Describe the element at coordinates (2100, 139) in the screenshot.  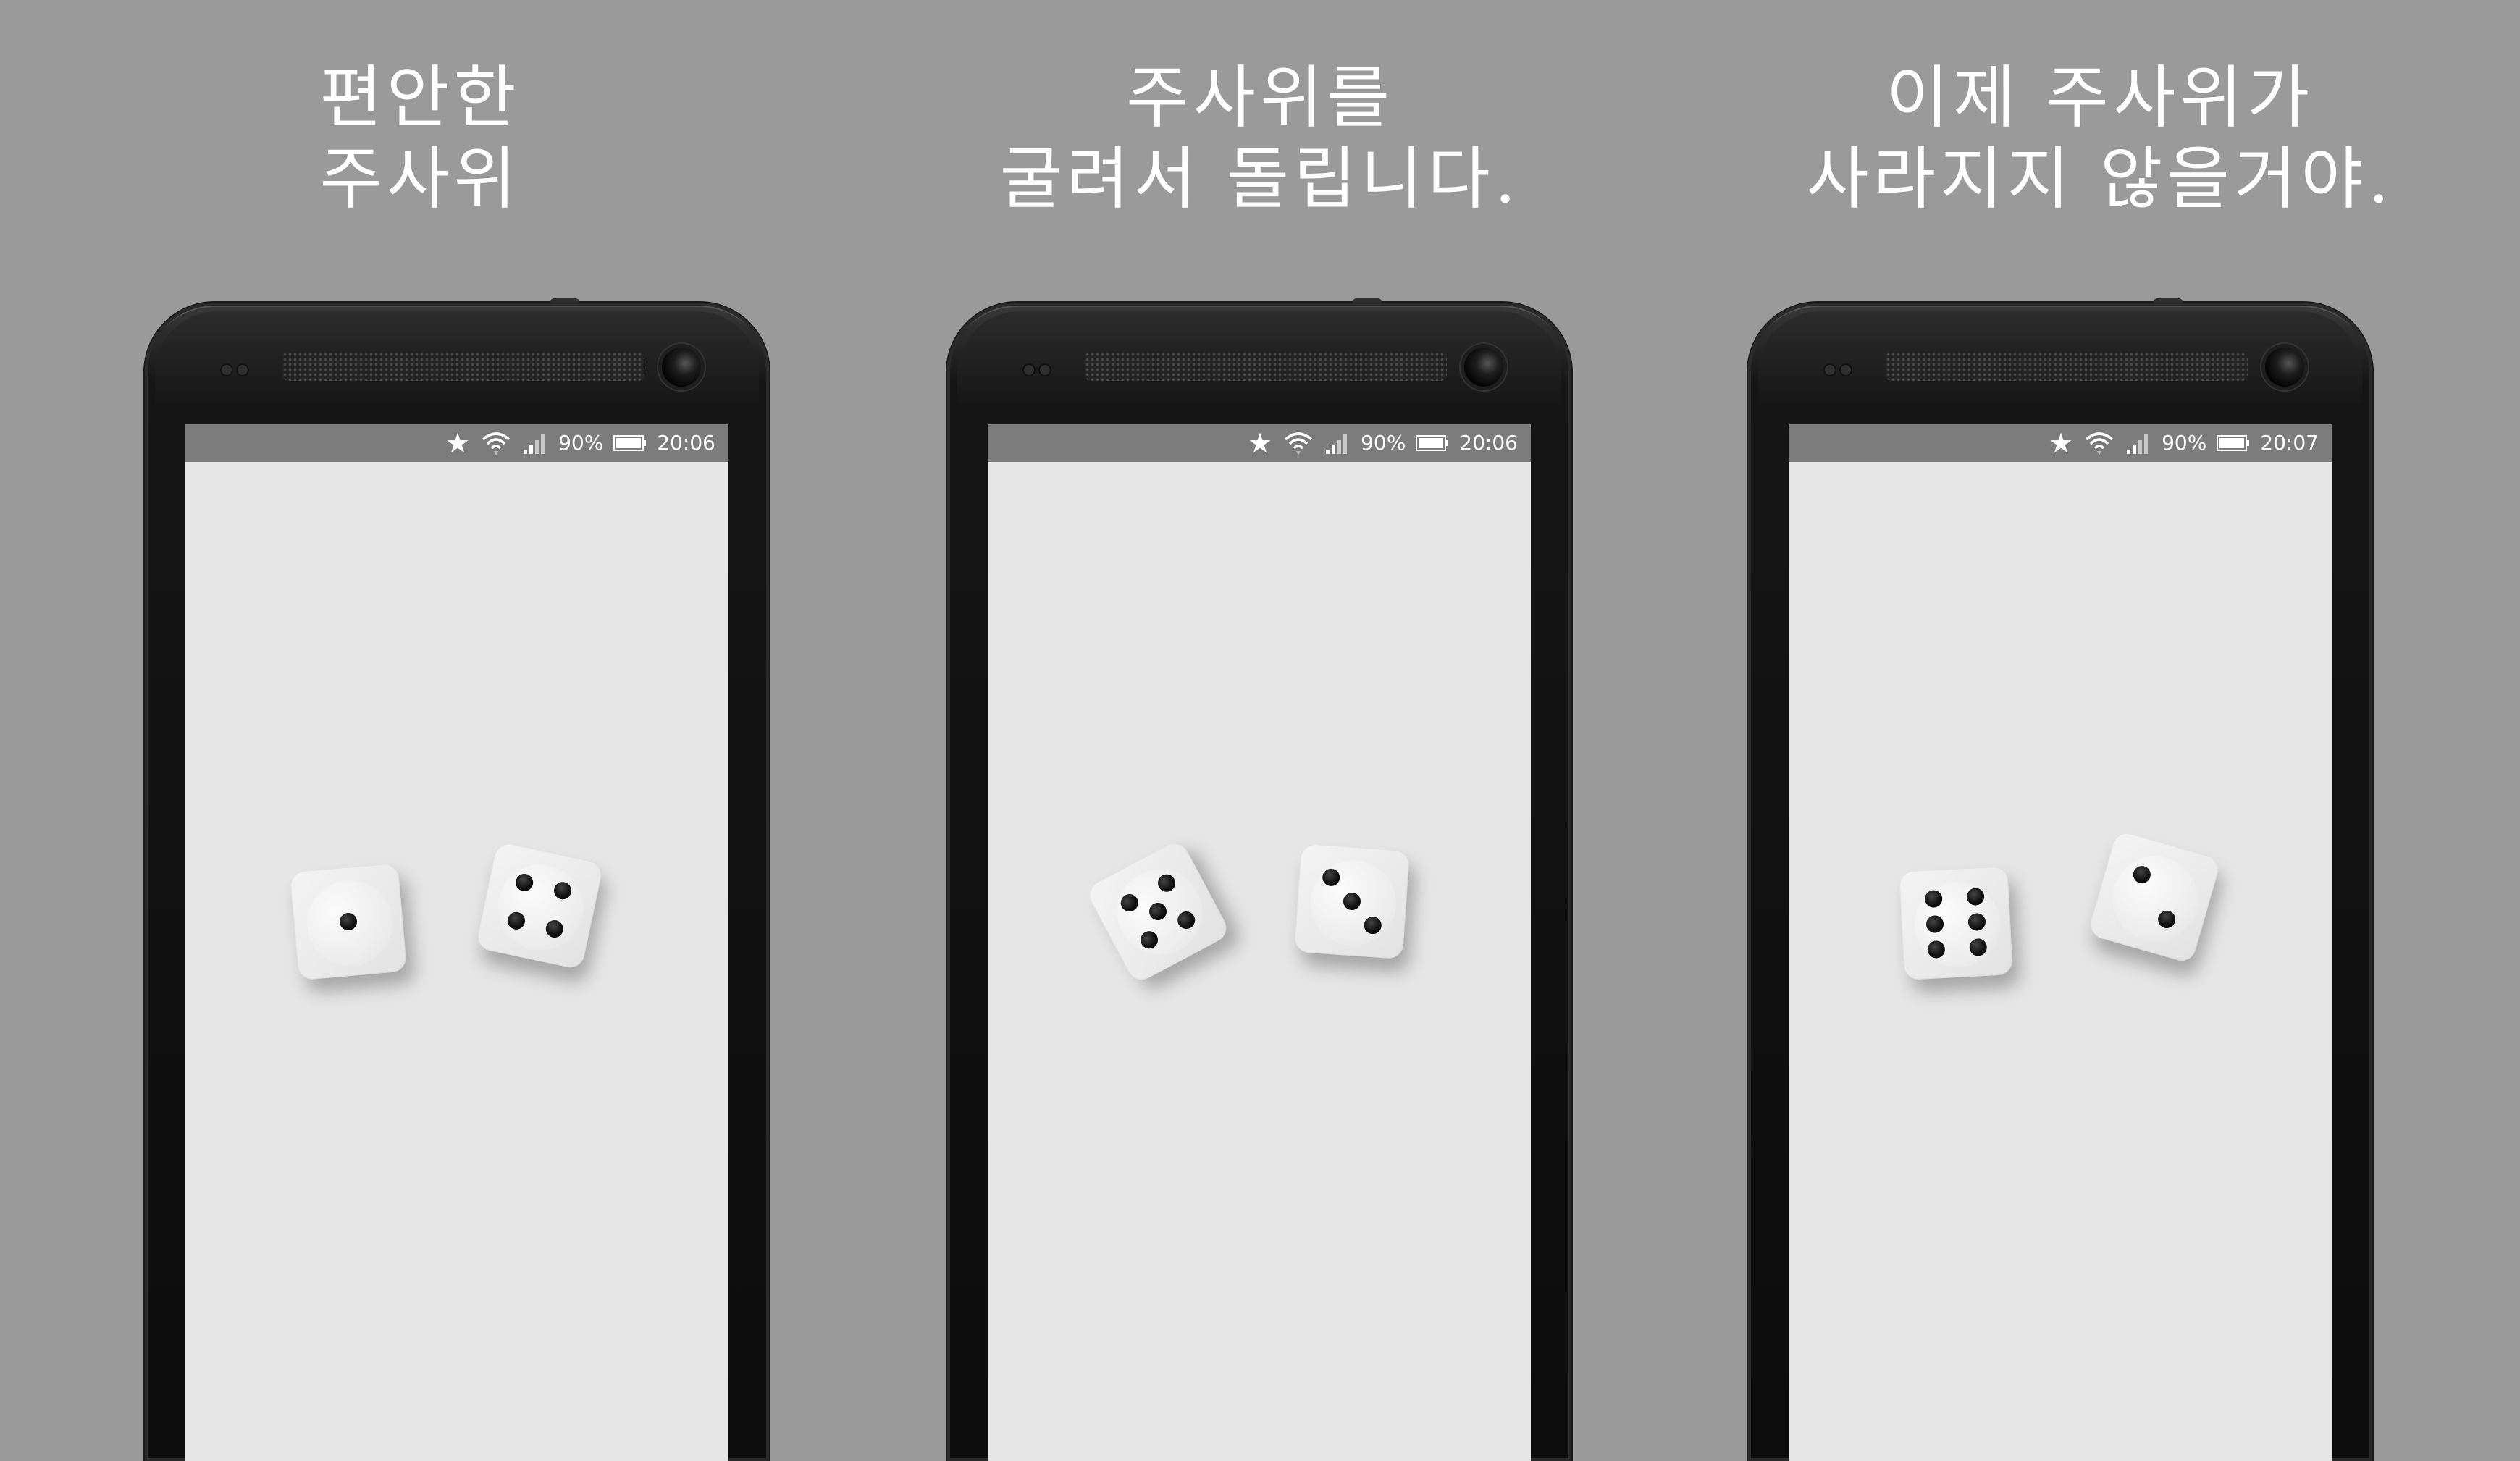
I see `caption: 이제 주사위가 사라지지 않을거야.` at that location.